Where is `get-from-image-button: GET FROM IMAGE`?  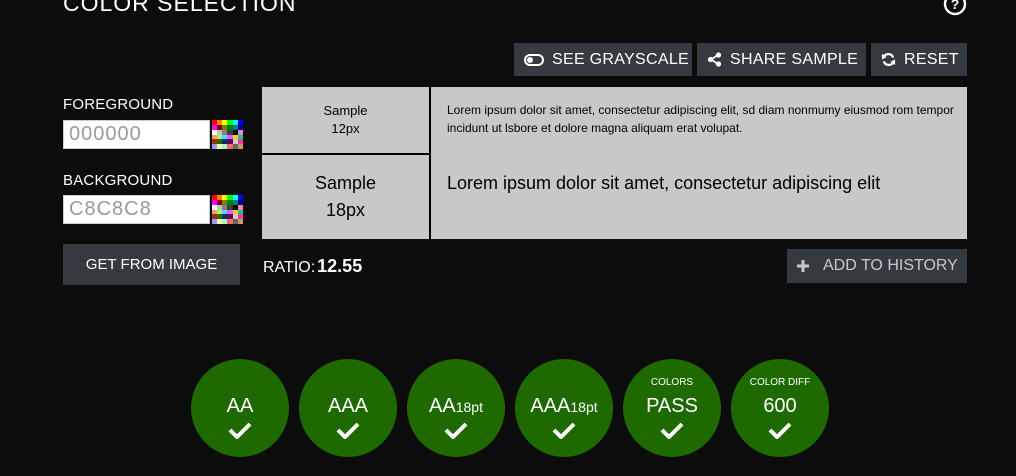 get-from-image-button: GET FROM IMAGE is located at coordinates (151, 264).